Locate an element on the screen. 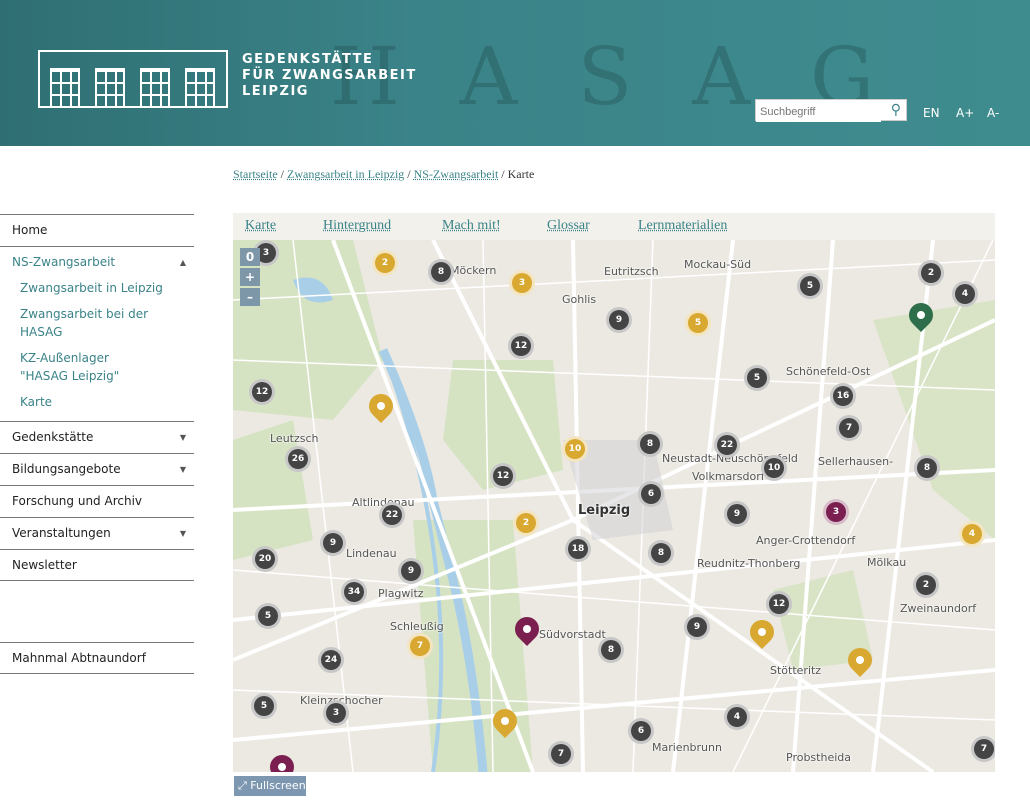 This screenshot has height=804, width=1030. marker-cluster: 26 is located at coordinates (298, 459).